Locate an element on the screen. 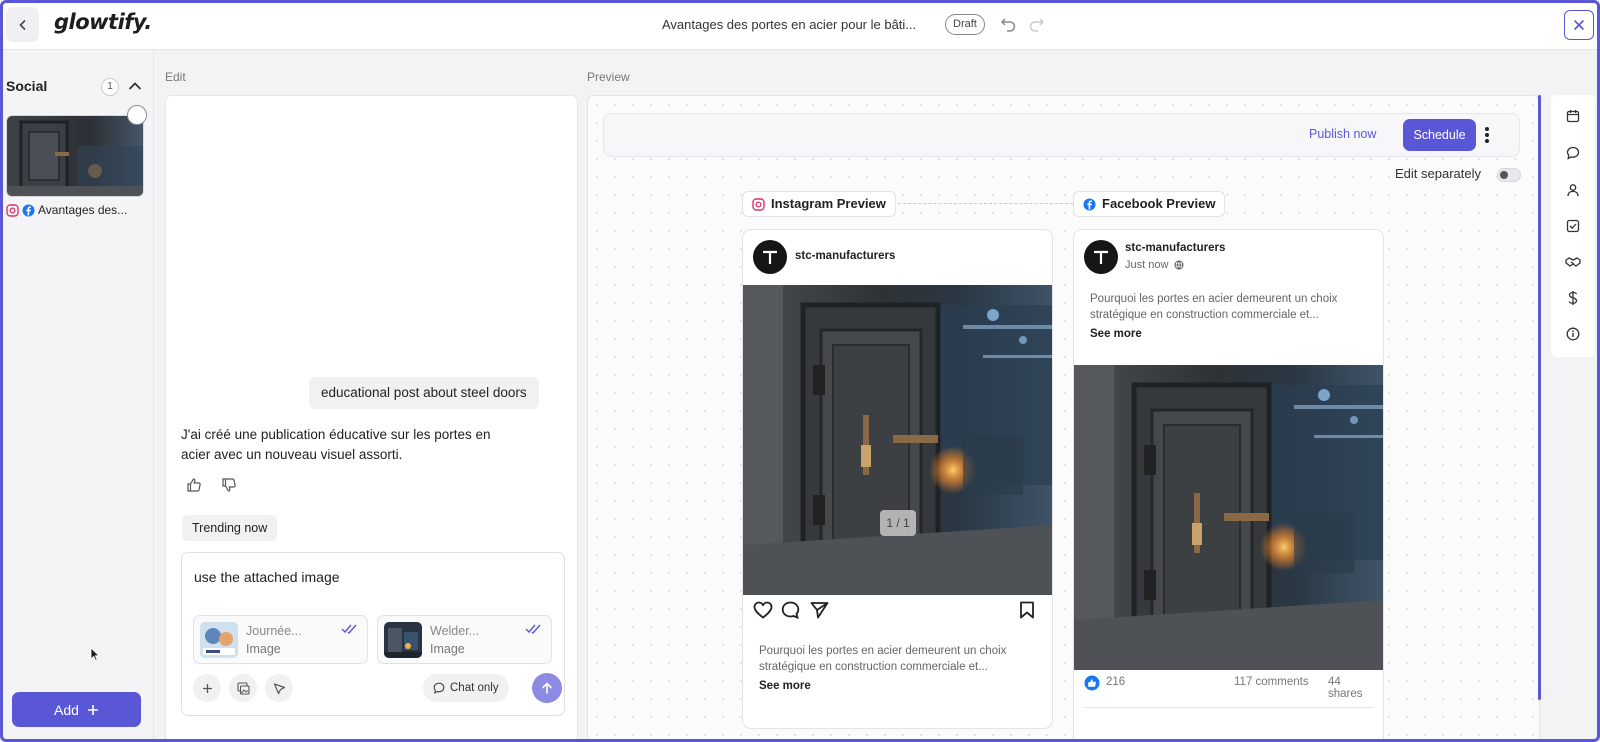 This screenshot has width=1600, height=742. send-icon is located at coordinates (819, 610).